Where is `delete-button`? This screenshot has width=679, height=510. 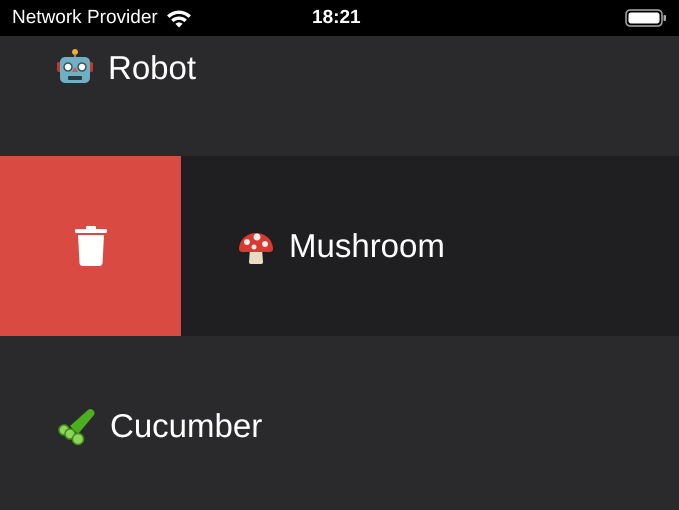 delete-button is located at coordinates (90, 246).